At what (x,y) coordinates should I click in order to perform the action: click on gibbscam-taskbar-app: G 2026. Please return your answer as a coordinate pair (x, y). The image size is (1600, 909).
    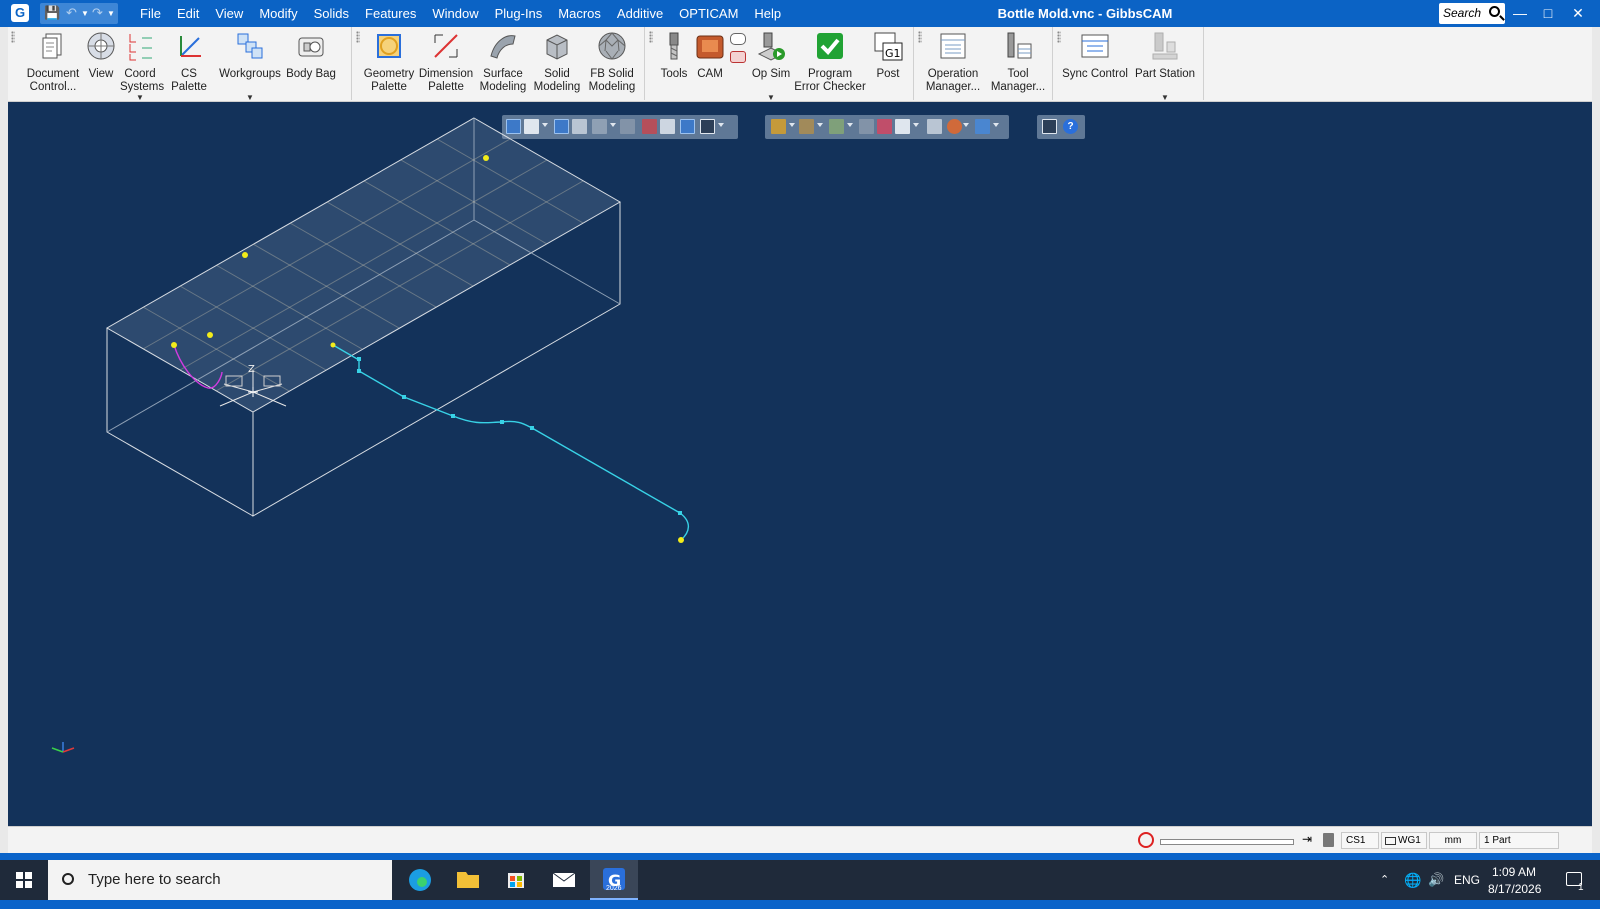
    Looking at the image, I should click on (614, 880).